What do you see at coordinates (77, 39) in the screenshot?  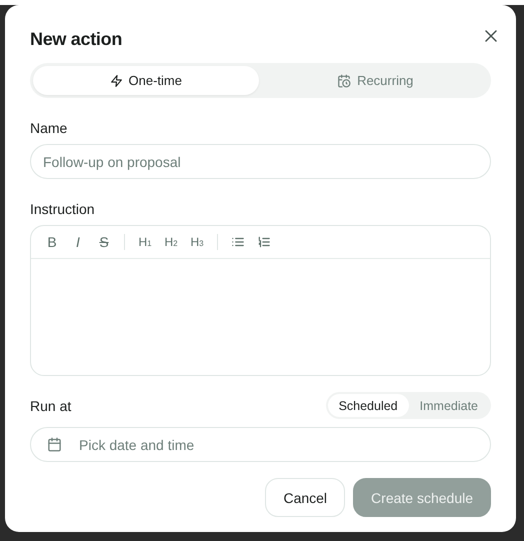 I see `dialog-title: New action` at bounding box center [77, 39].